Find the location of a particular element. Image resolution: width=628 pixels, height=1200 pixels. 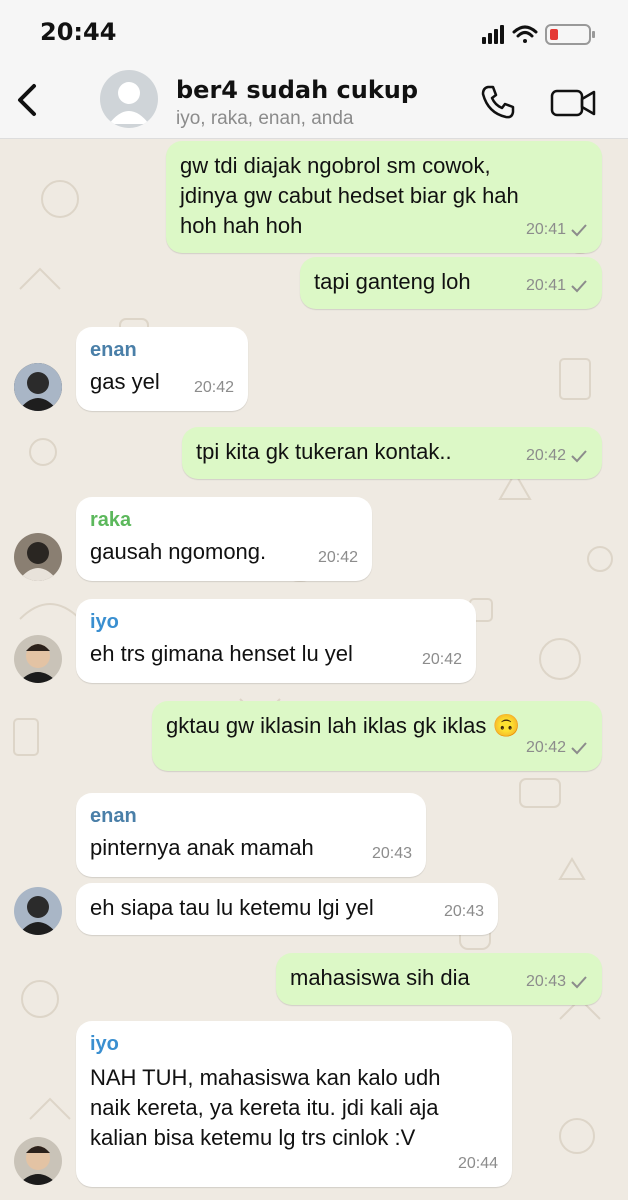

message-bubble-incoming: raka gausah ngomong. 20:42 is located at coordinates (224, 539).